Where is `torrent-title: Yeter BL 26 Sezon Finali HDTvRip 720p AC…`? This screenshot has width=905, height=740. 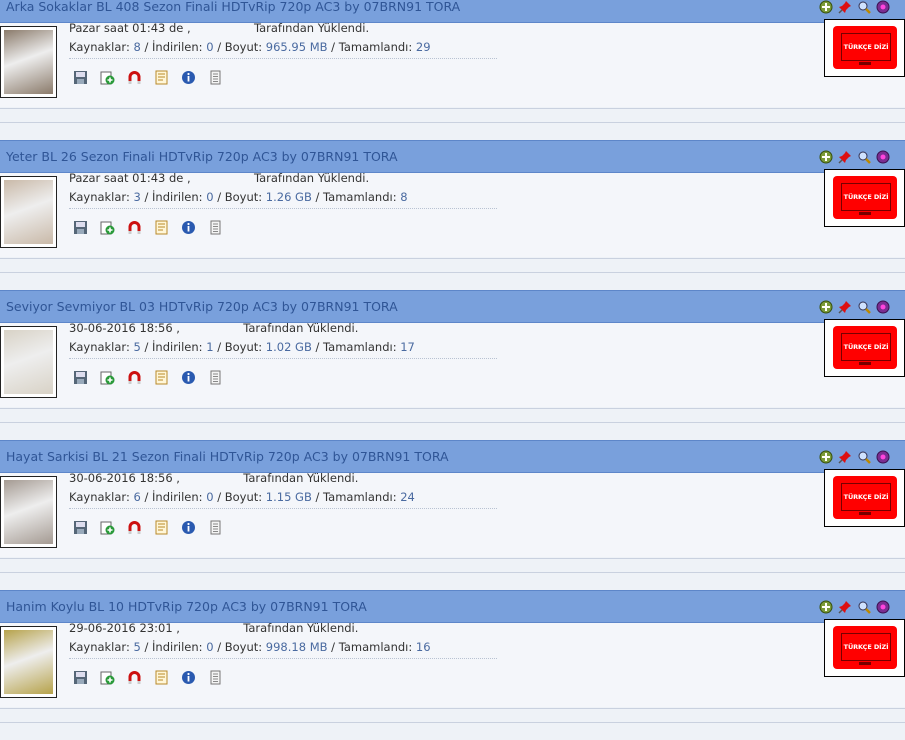
torrent-title: Yeter BL 26 Sezon Finali HDTvRip 720p AC… is located at coordinates (202, 156).